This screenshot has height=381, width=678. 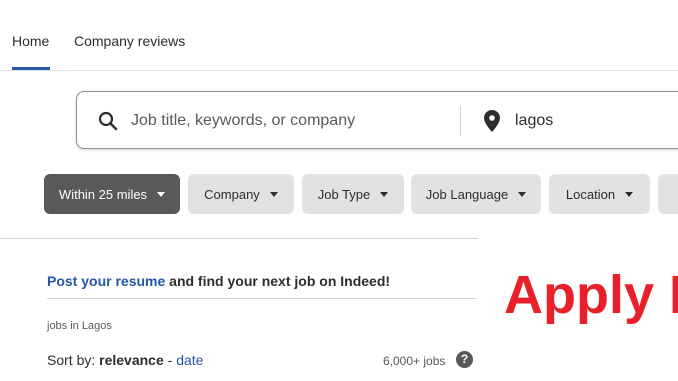 I want to click on job-search-bar, so click(x=377, y=120).